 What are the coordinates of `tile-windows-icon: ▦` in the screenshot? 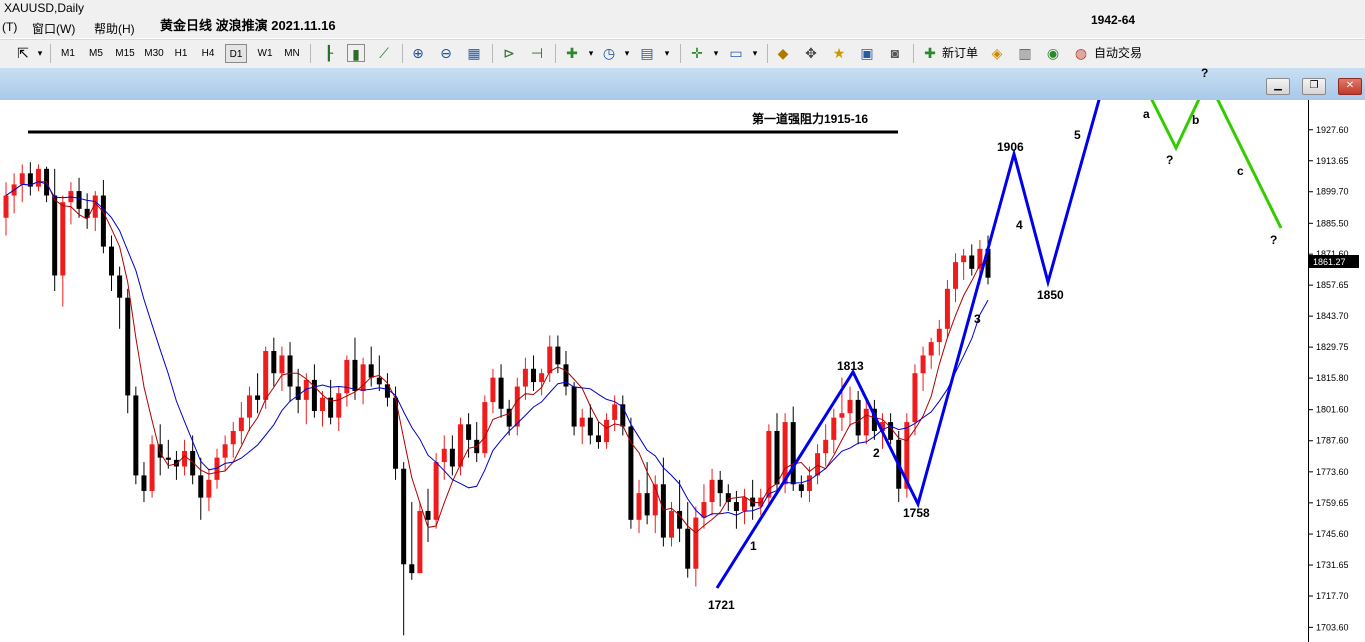 It's located at (474, 53).